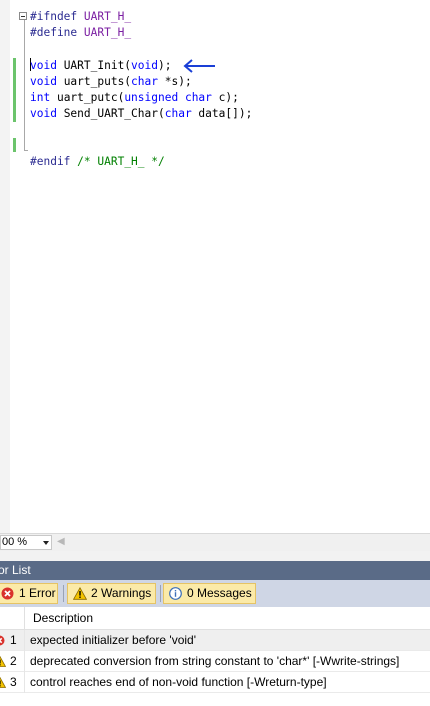 This screenshot has width=430, height=706. What do you see at coordinates (134, 98) in the screenshot?
I see `code-line-6: int uart_putc(unsigned char c);` at bounding box center [134, 98].